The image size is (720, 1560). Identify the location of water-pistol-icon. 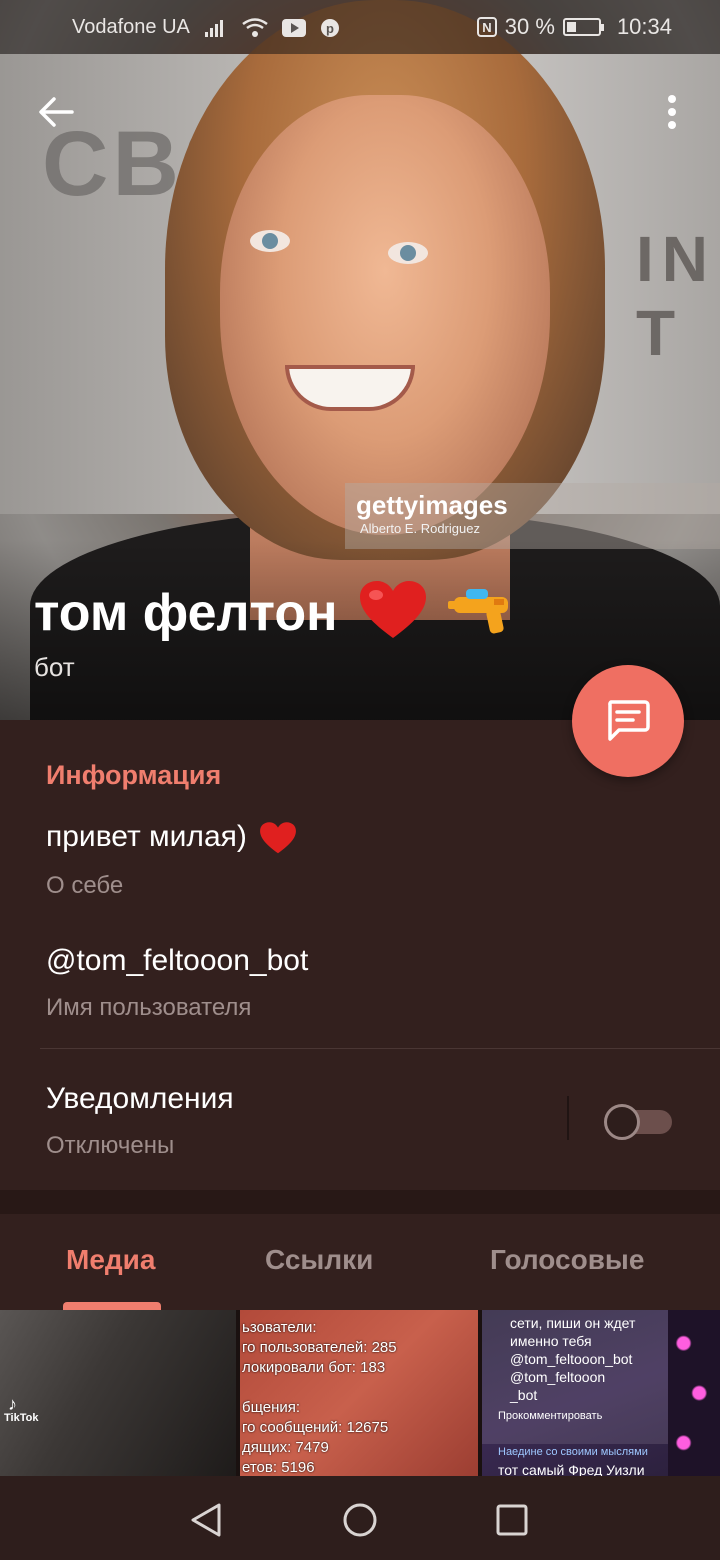
(483, 616).